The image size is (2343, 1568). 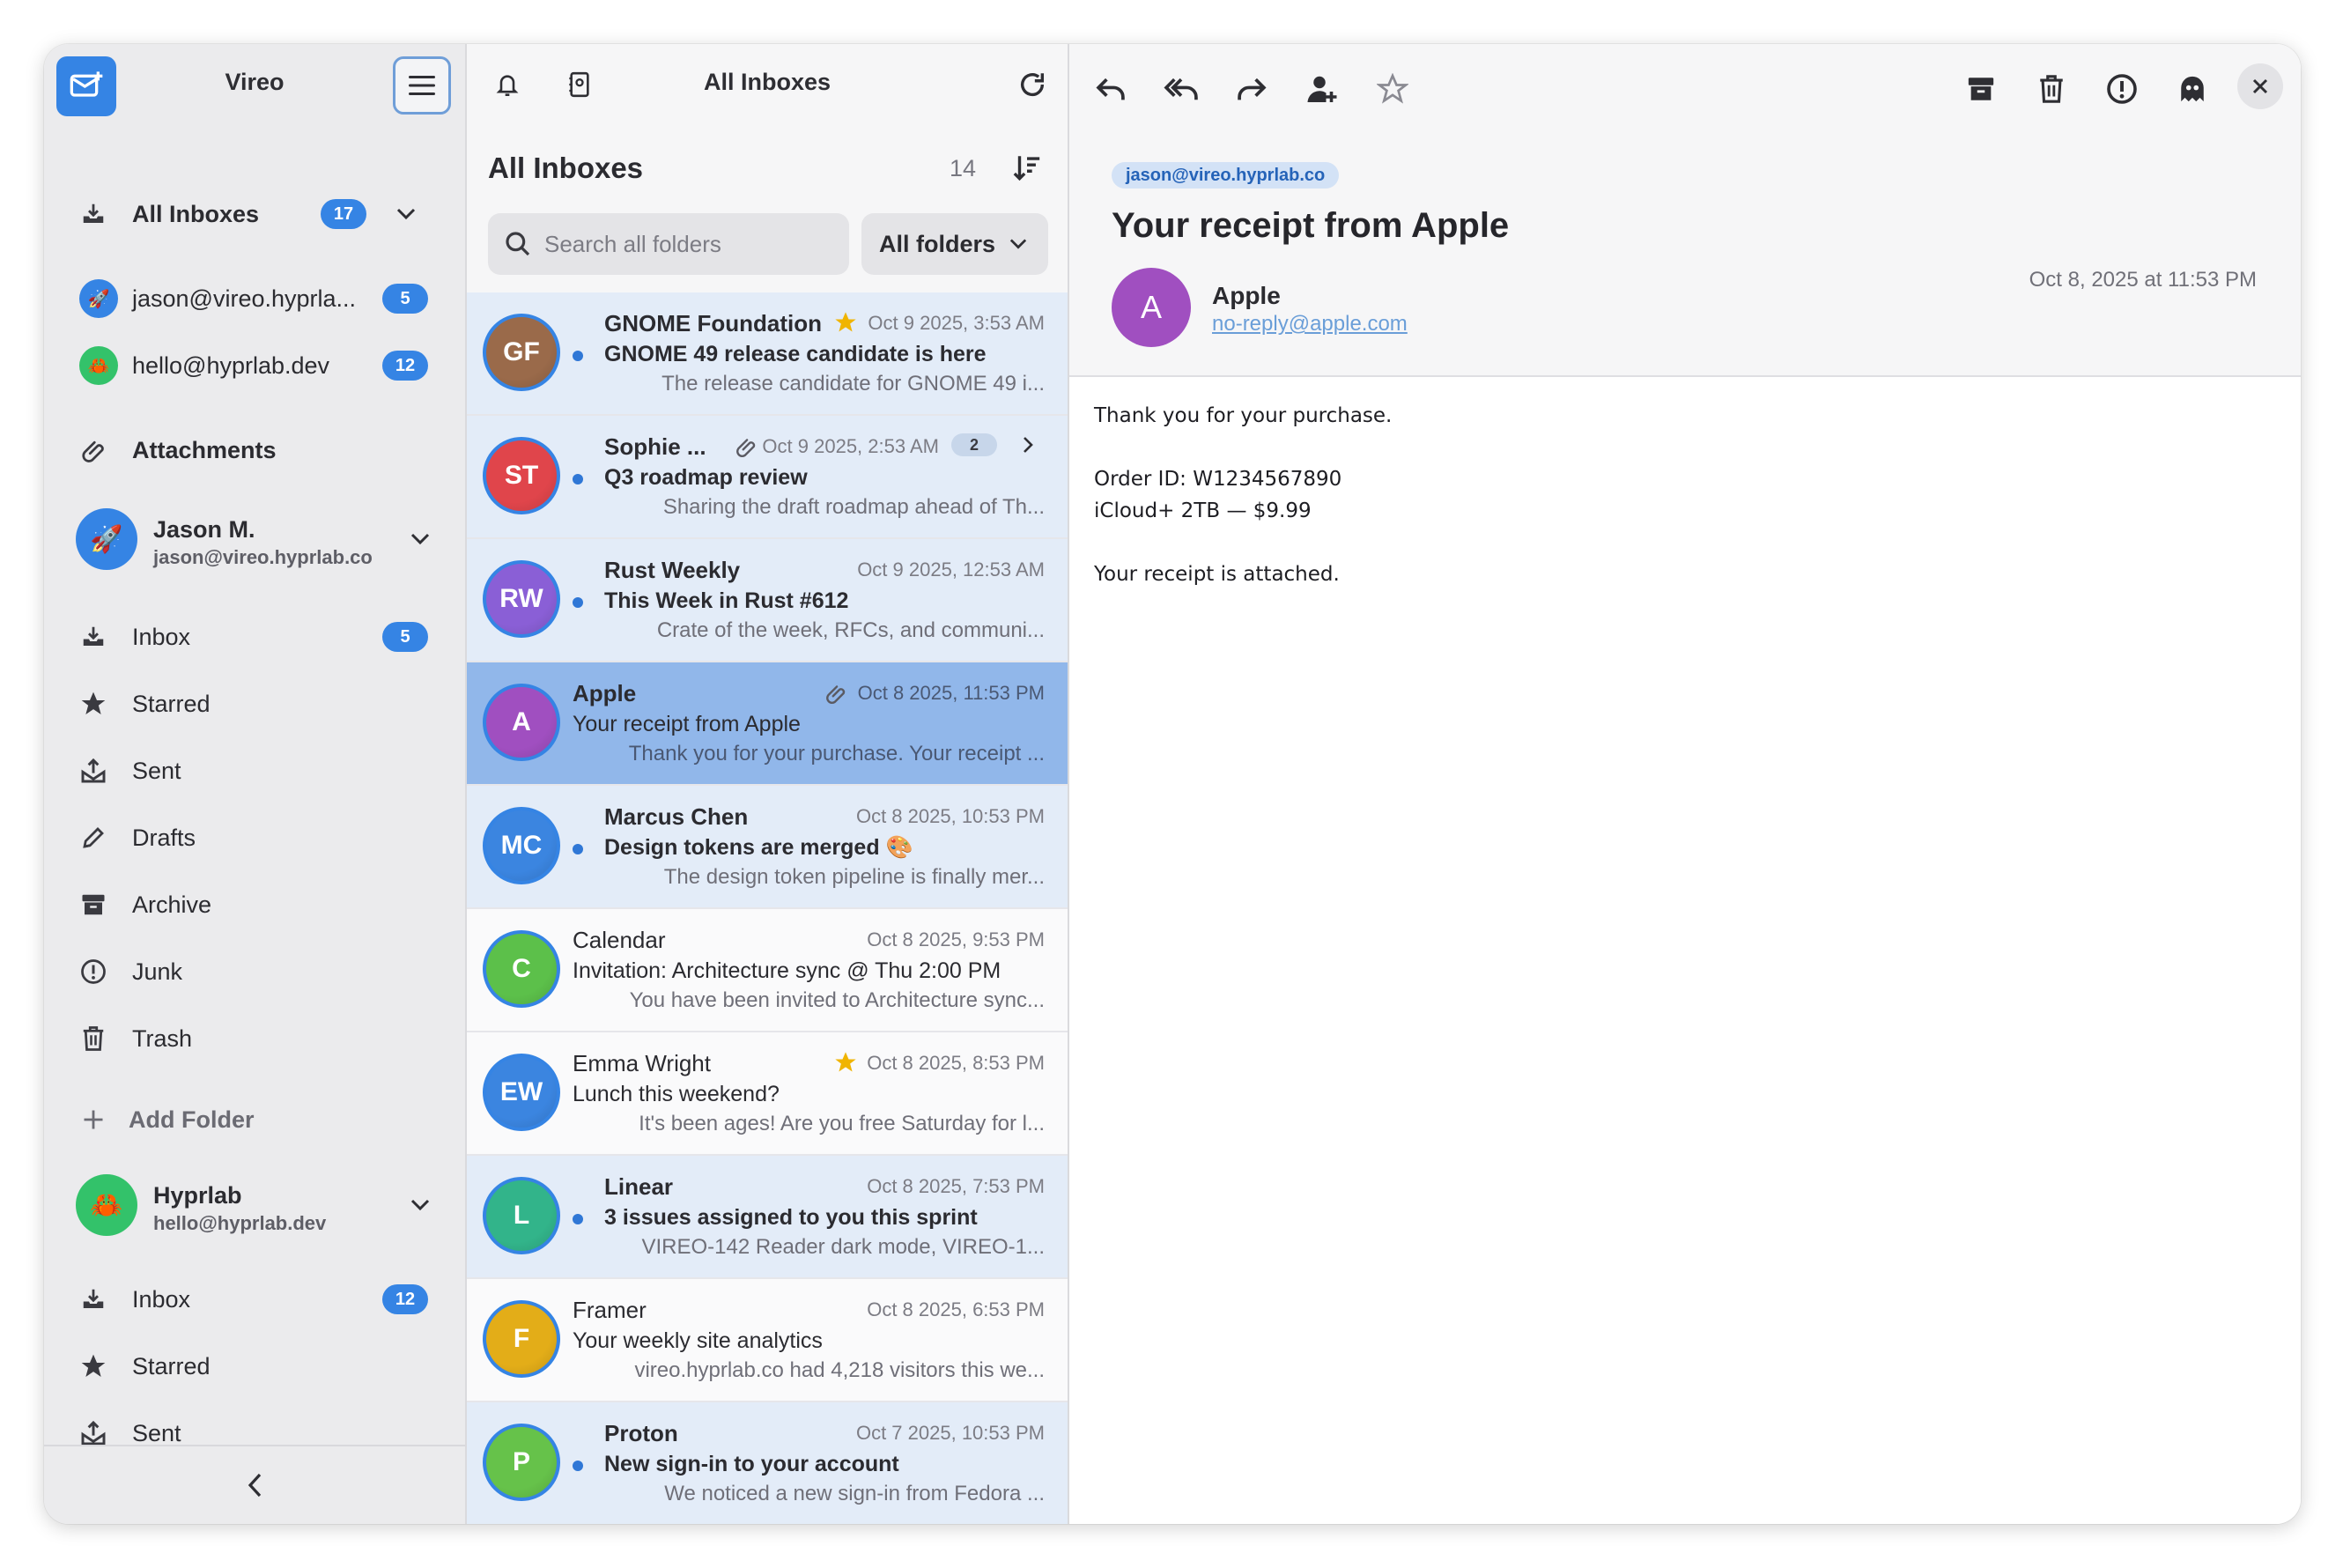 What do you see at coordinates (2052, 88) in the screenshot?
I see `trash-icon` at bounding box center [2052, 88].